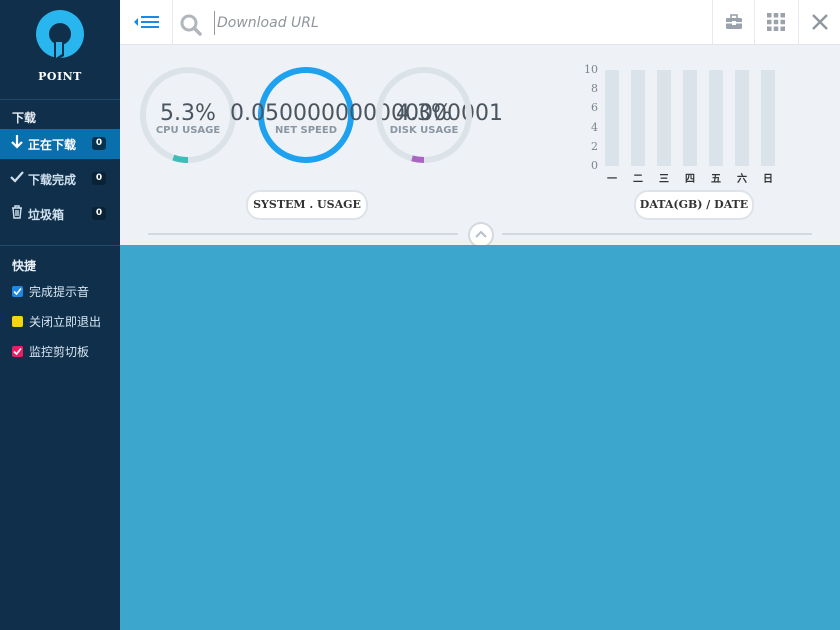 The width and height of the screenshot is (840, 630). I want to click on downloads-section-title: 下载, so click(24, 118).